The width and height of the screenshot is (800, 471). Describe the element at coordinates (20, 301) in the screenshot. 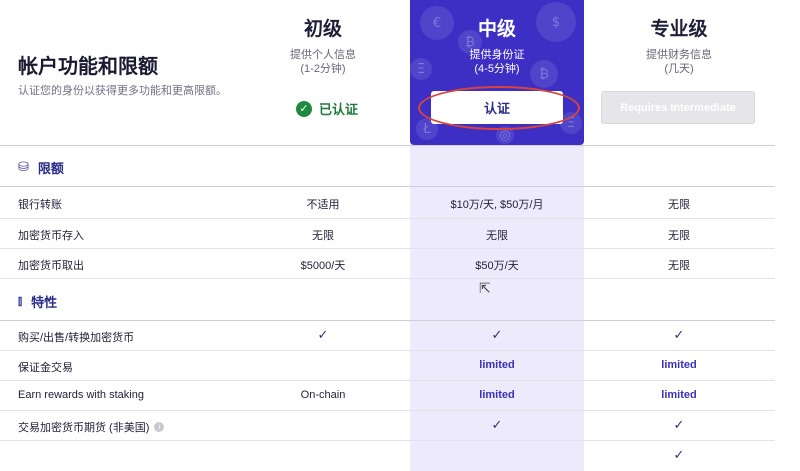

I see `candlestick-icon: ⫾` at that location.